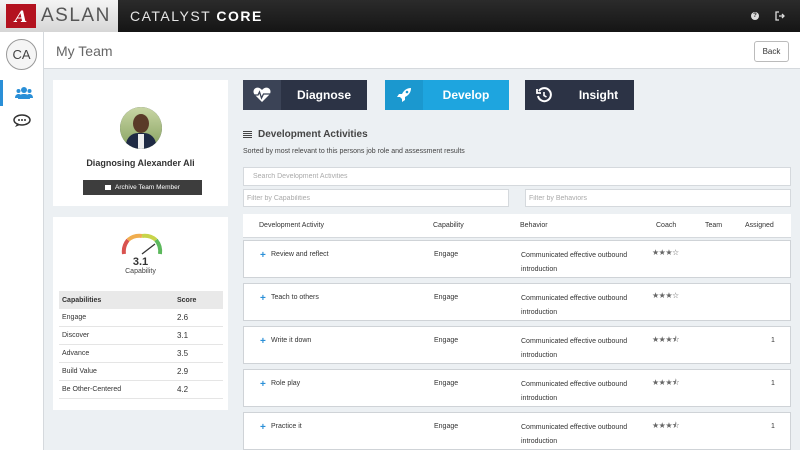 This screenshot has width=800, height=450. I want to click on page-title: My Team, so click(84, 51).